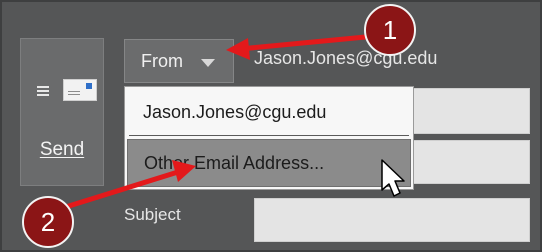 The image size is (542, 252). What do you see at coordinates (393, 178) in the screenshot?
I see `mouse-cursor-icon` at bounding box center [393, 178].